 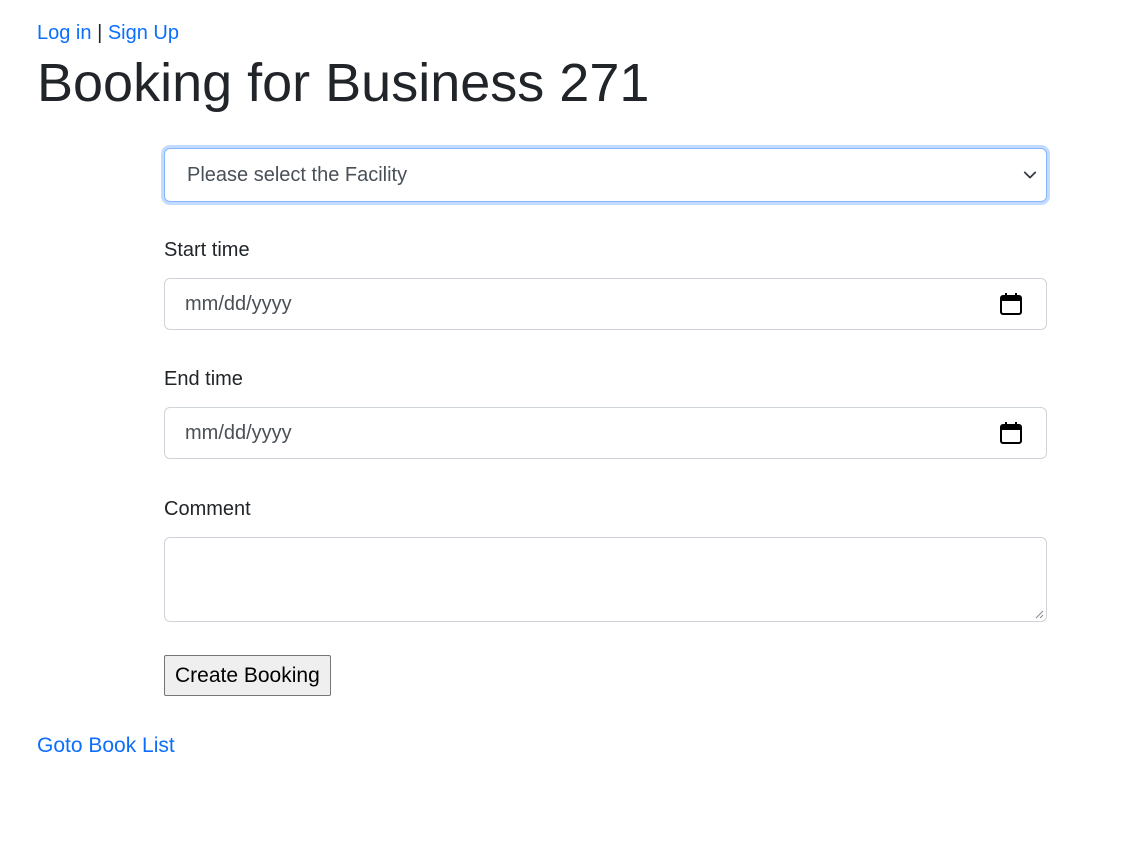 I want to click on comment-label: Comment, so click(x=207, y=509).